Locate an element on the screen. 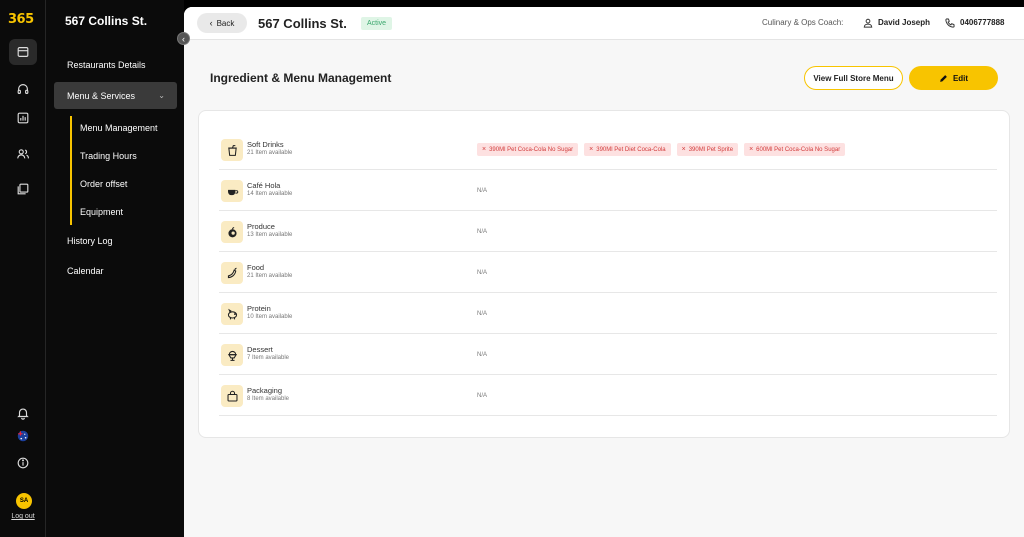 Image resolution: width=1024 pixels, height=537 pixels. edit-label: Edit is located at coordinates (960, 78).